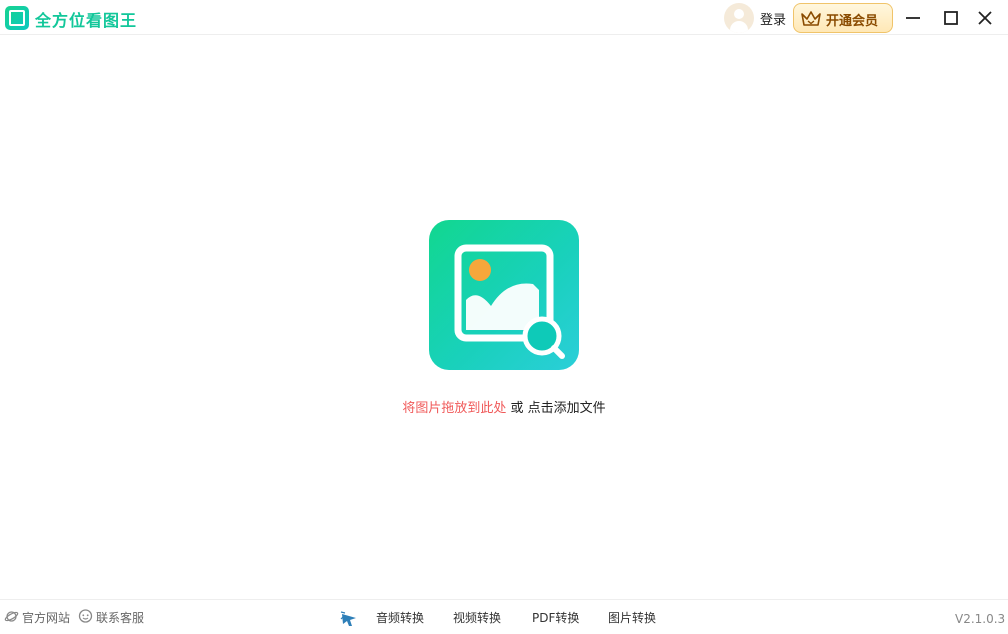 This screenshot has height=634, width=1008. I want to click on video-convert-link: 视频转换, so click(477, 617).